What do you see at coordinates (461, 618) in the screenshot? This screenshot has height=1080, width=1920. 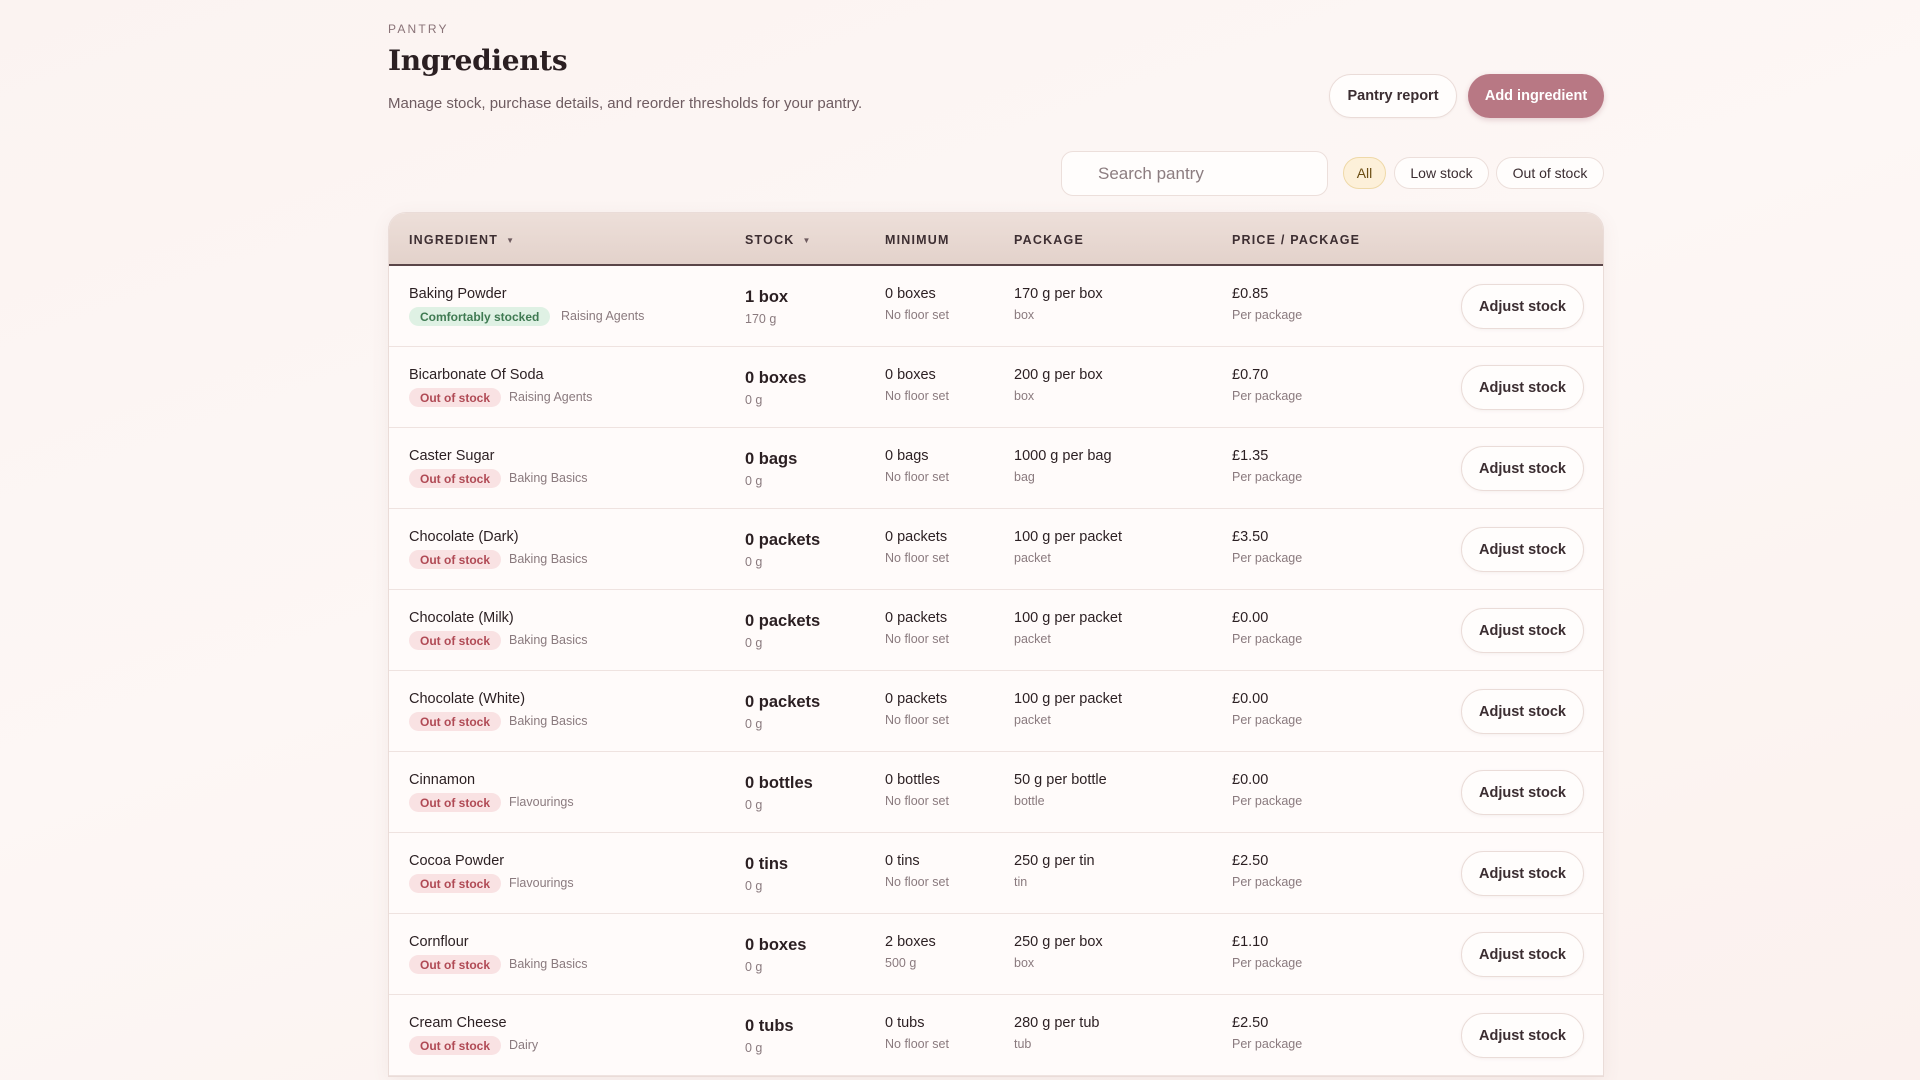 I see `ingredient-name: Chocolate (Milk)` at bounding box center [461, 618].